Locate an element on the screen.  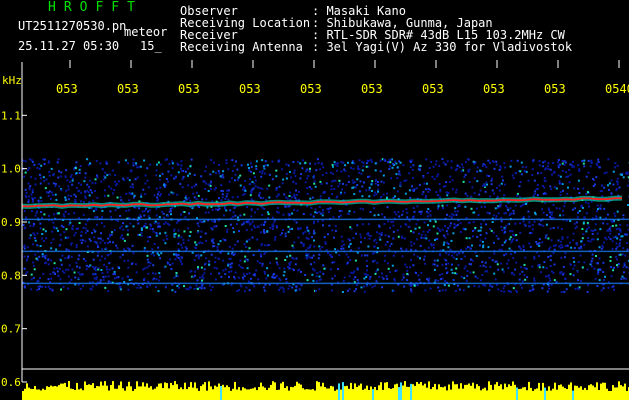
y-axis-label: kHz is located at coordinates (12, 80).